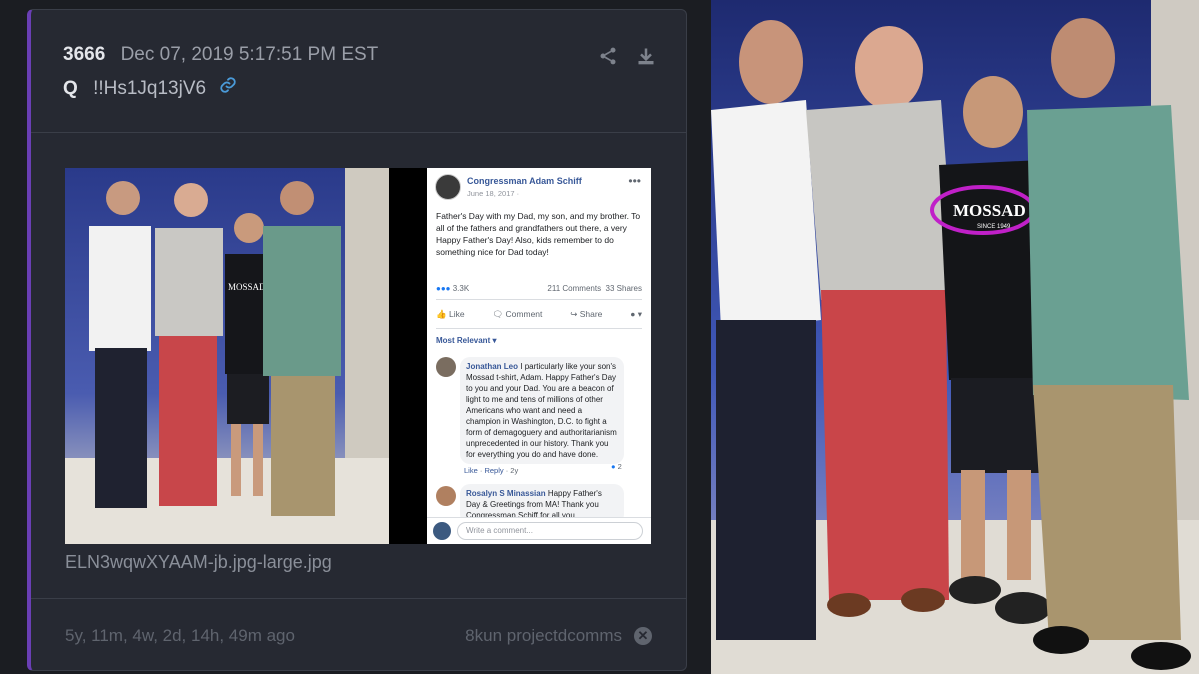  I want to click on like-badge-icon: ●, so click(613, 466).